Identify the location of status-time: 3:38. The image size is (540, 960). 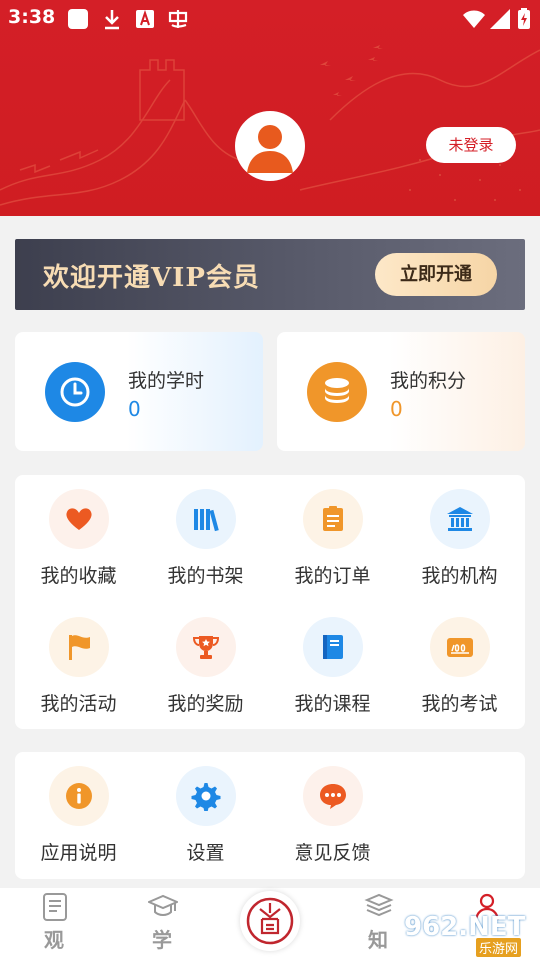
(32, 17).